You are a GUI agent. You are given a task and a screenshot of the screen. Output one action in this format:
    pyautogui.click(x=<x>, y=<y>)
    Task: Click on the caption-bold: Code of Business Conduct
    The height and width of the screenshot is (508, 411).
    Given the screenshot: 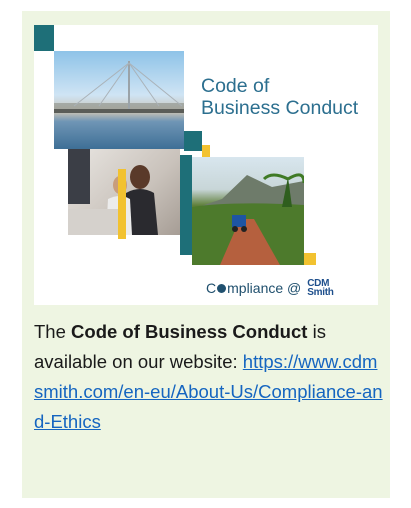 What is the action you would take?
    pyautogui.click(x=189, y=331)
    